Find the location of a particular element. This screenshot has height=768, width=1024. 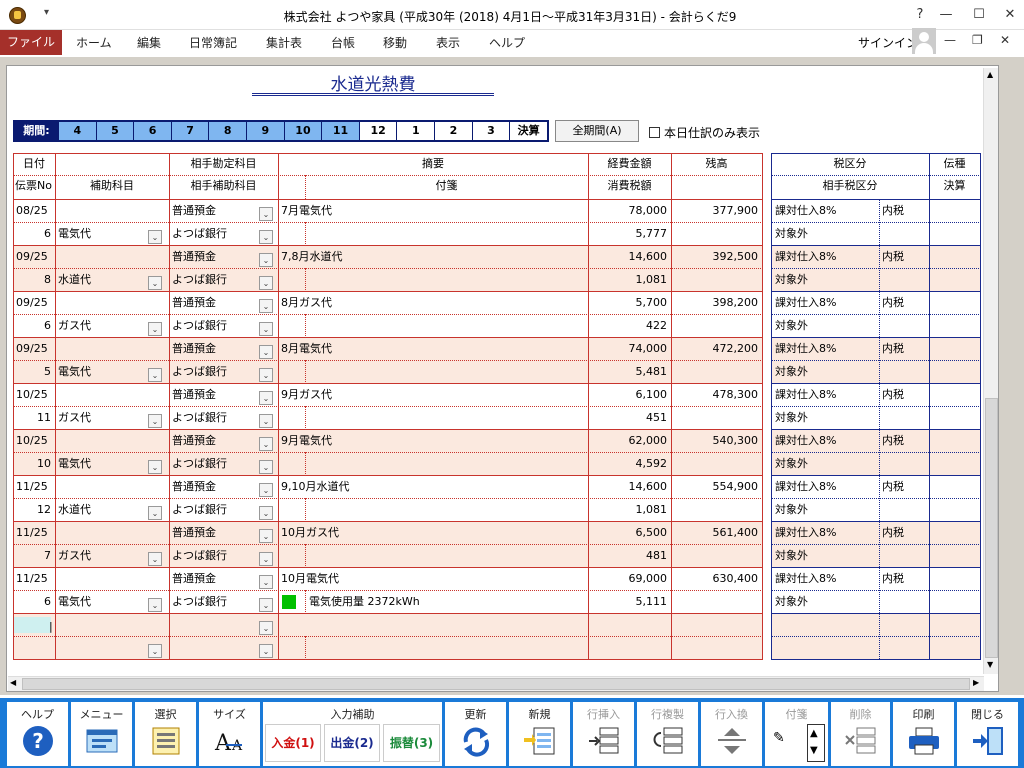

row-balance: 377,900 is located at coordinates (716, 211).